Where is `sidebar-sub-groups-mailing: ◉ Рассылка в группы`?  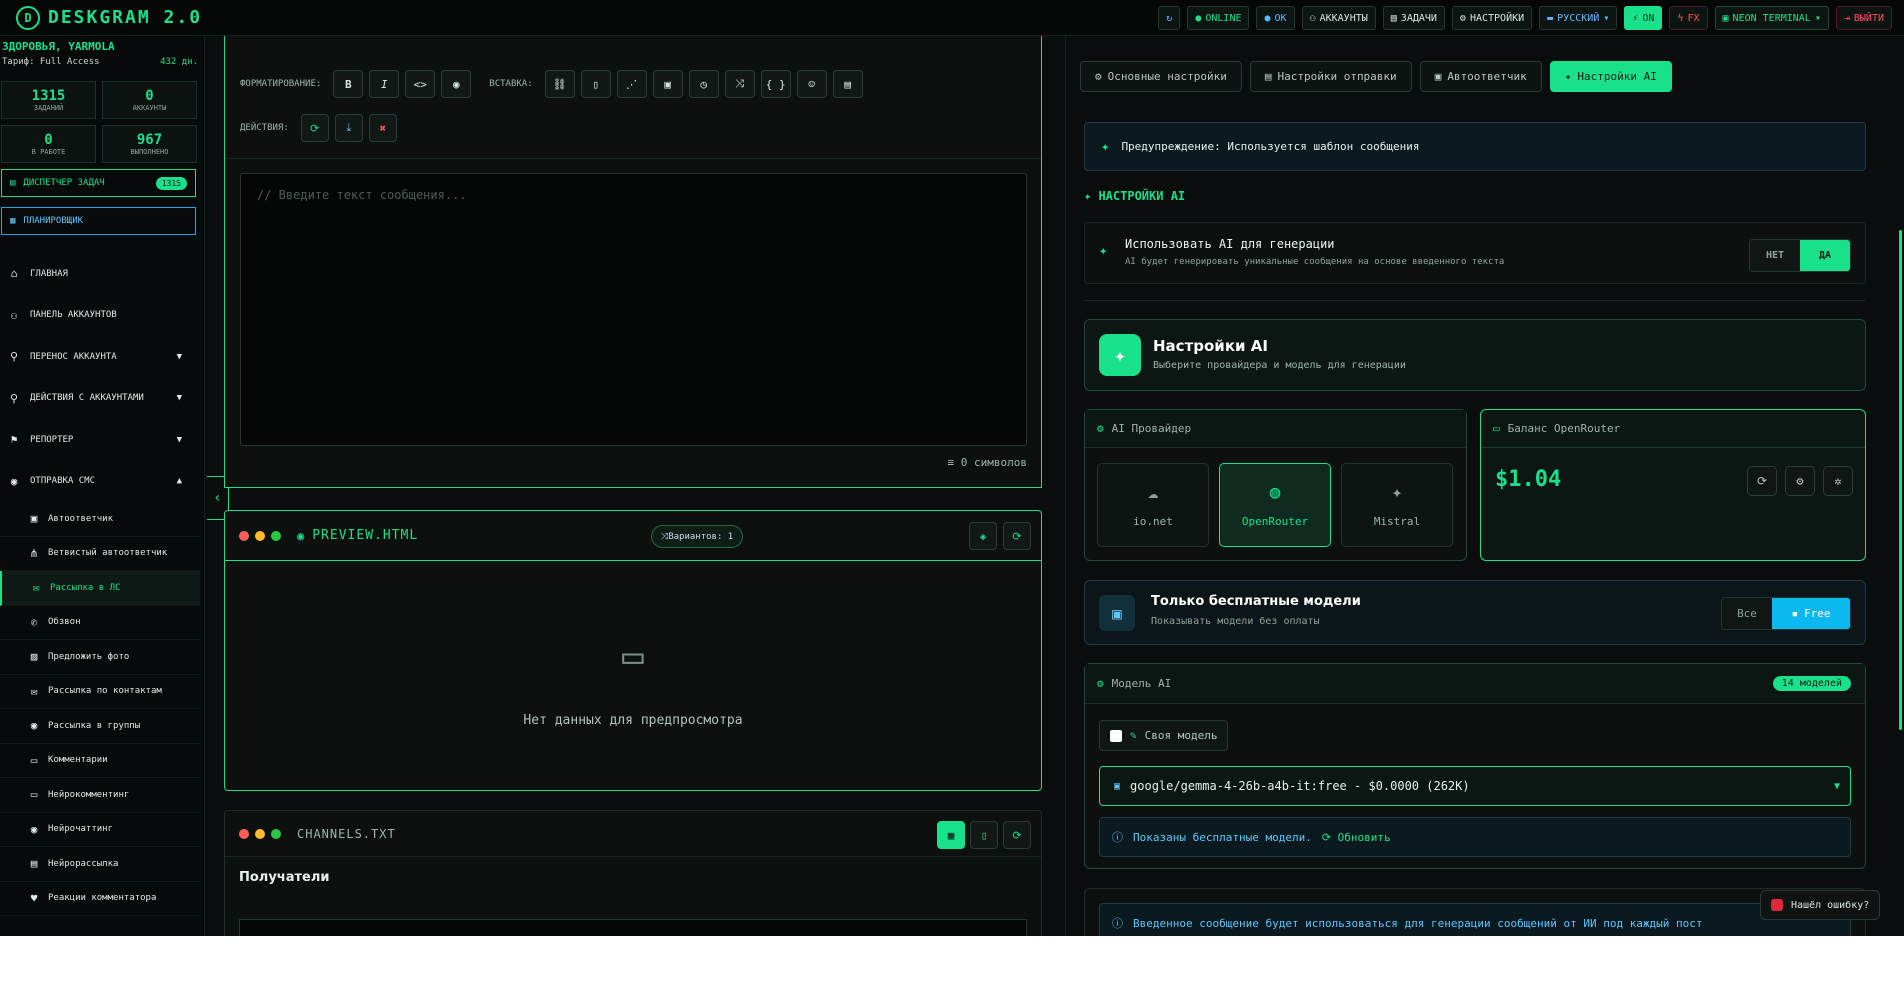 sidebar-sub-groups-mailing: ◉ Рассылка в группы is located at coordinates (100, 726).